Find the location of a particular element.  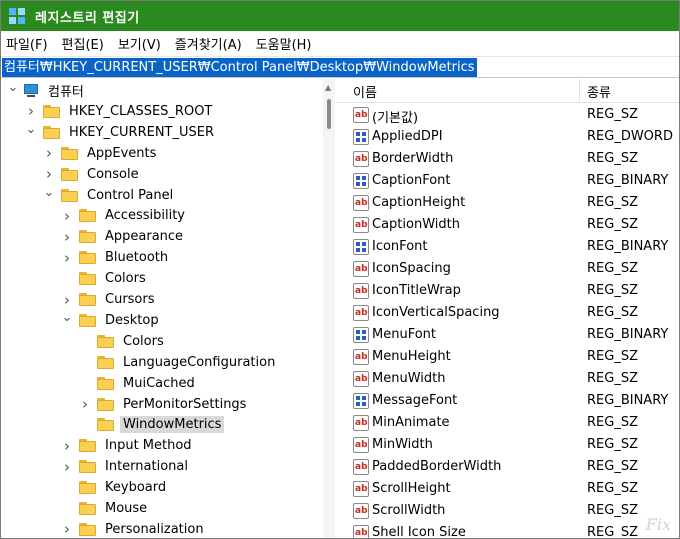

tree-node: › HKEY_CLASSES_ROOT is located at coordinates (120, 111).